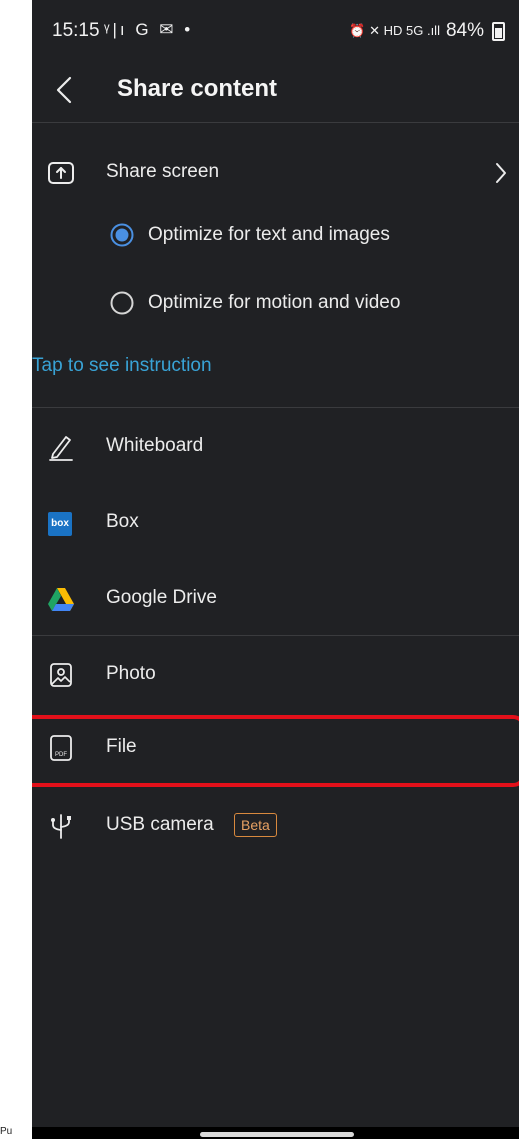 The image size is (519, 1139). I want to click on radio-selected-icon, so click(122, 235).